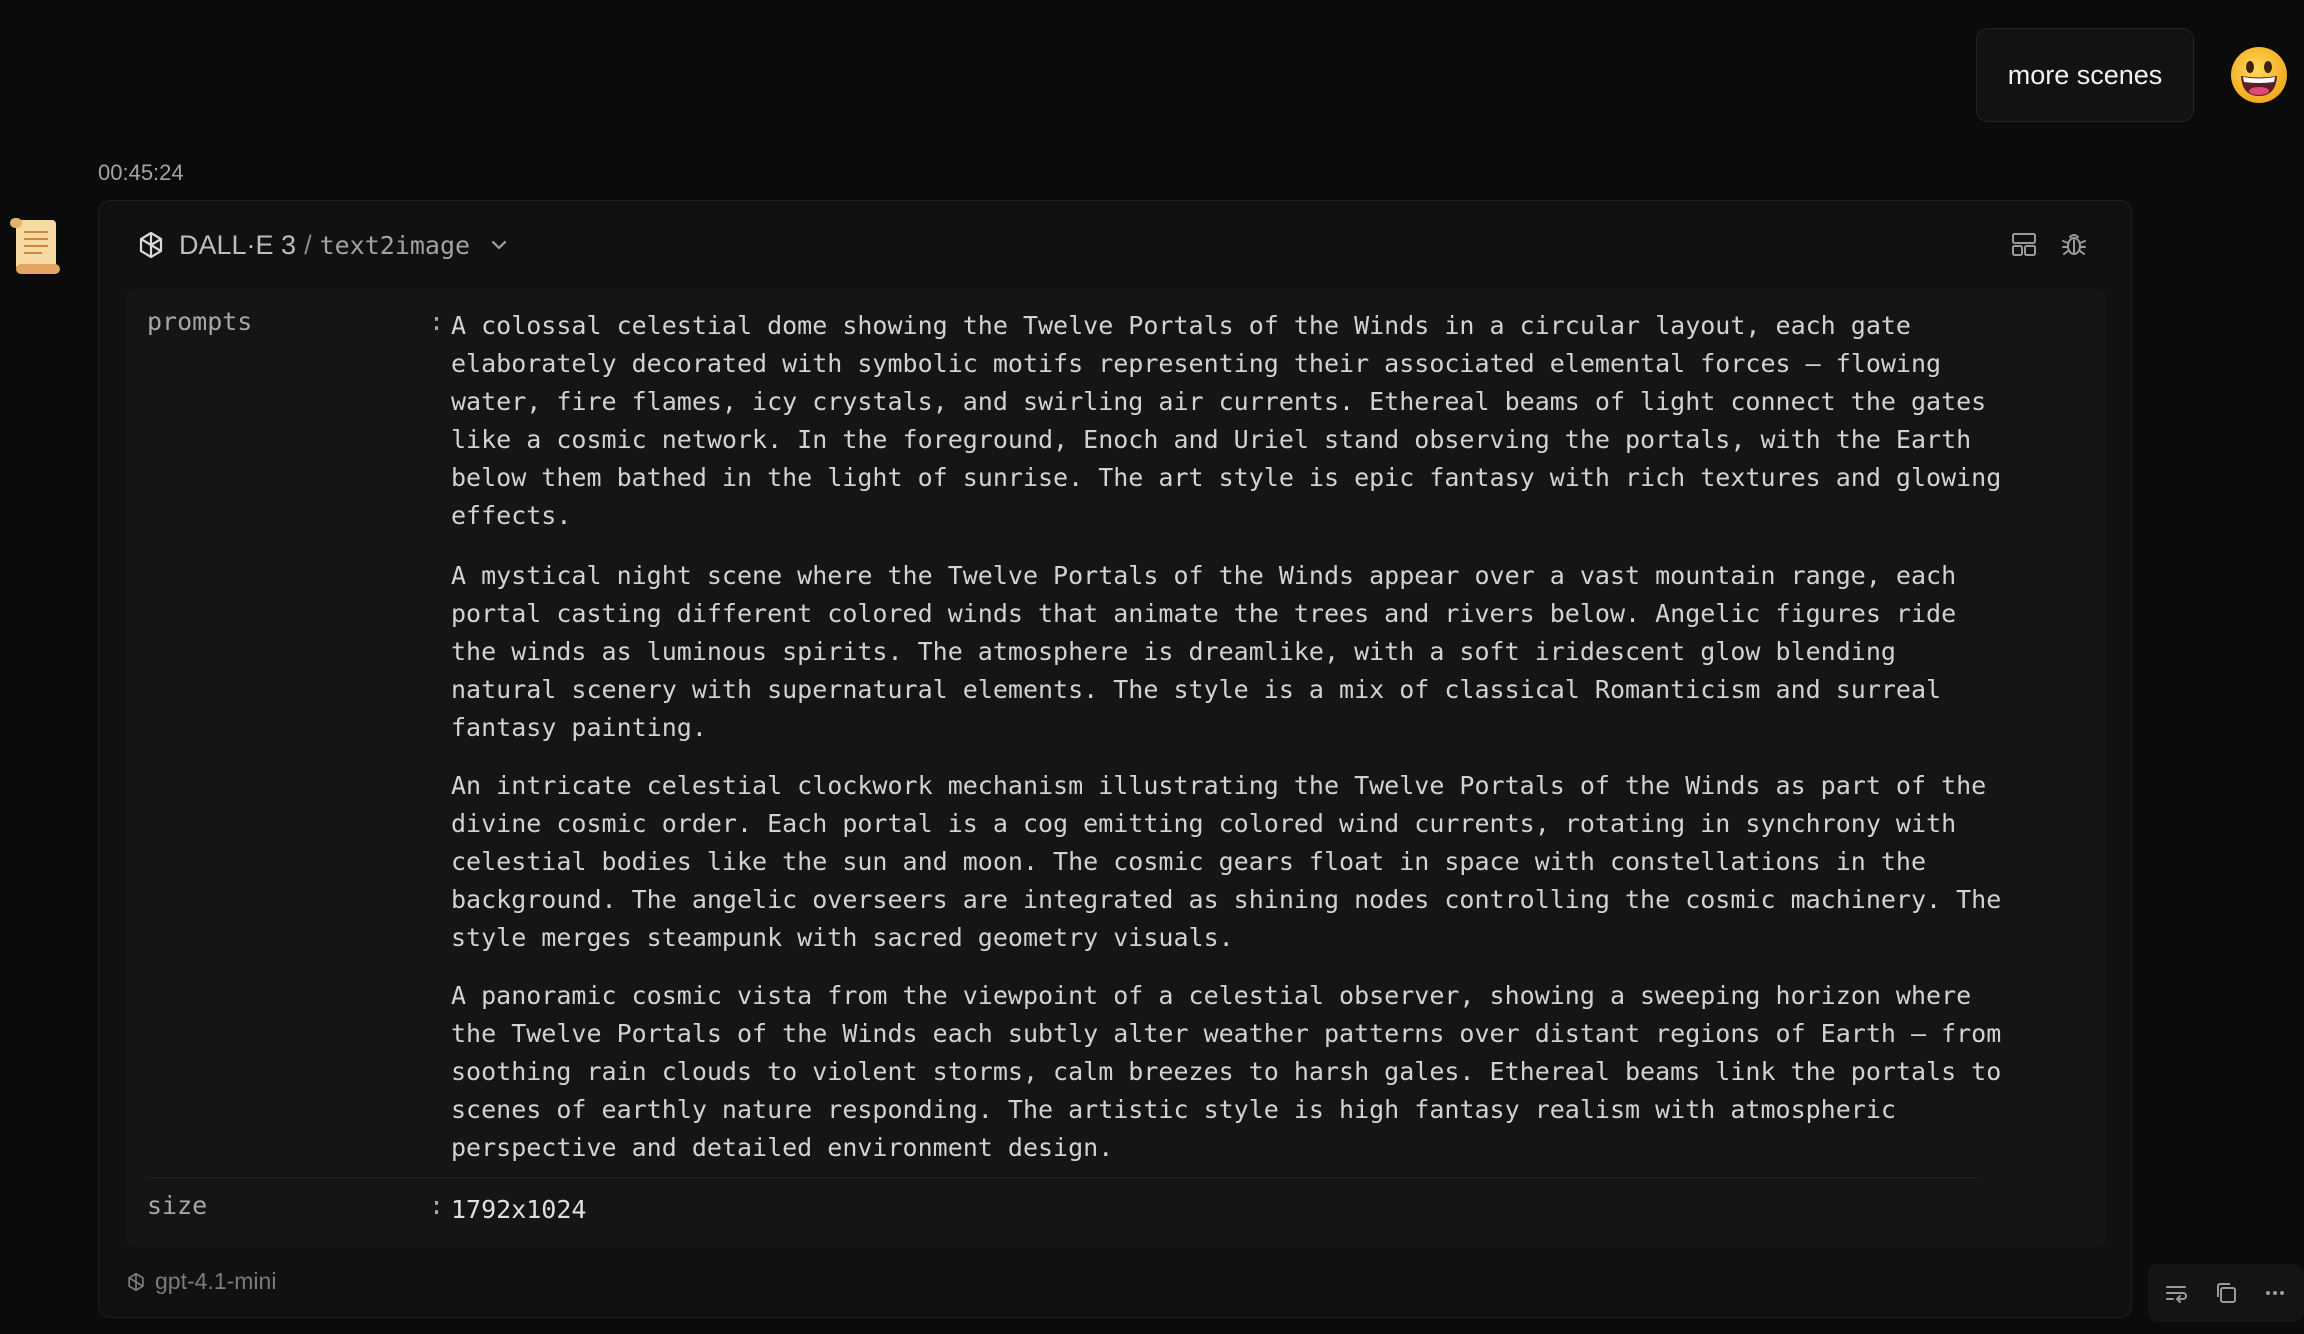  I want to click on user-message-text: more scenes, so click(2085, 74).